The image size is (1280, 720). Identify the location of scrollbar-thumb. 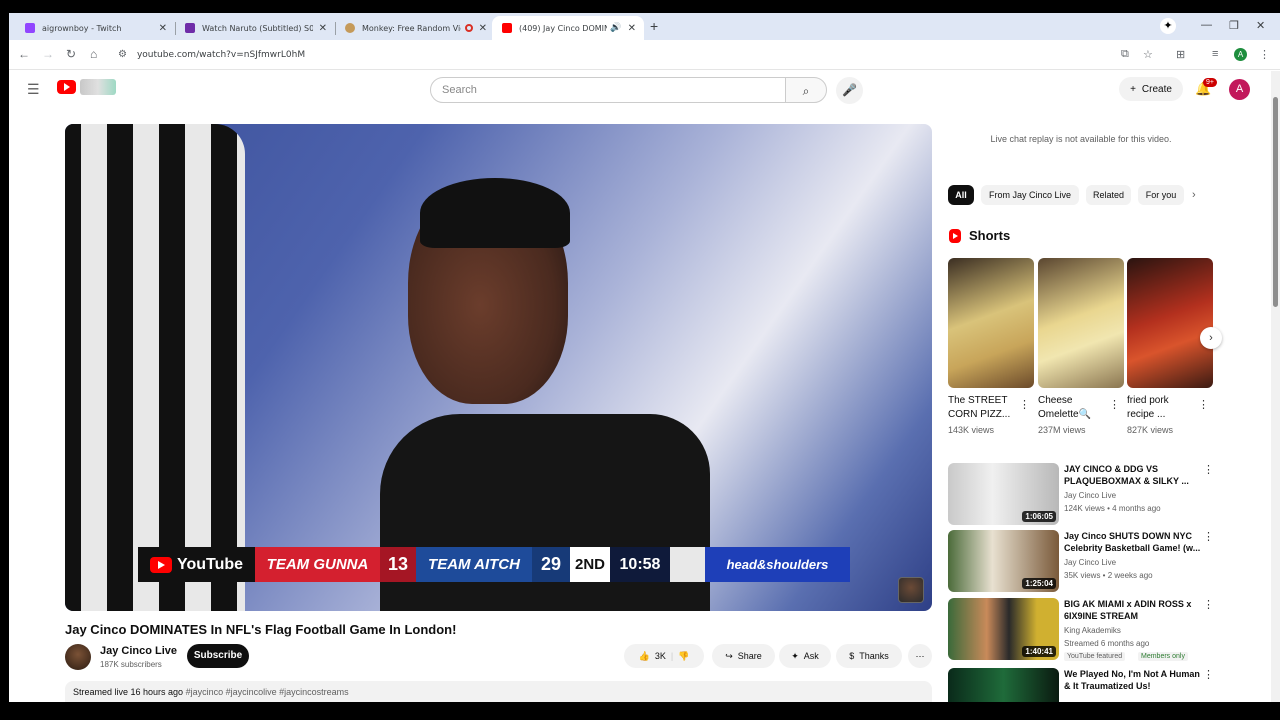
(1275, 202).